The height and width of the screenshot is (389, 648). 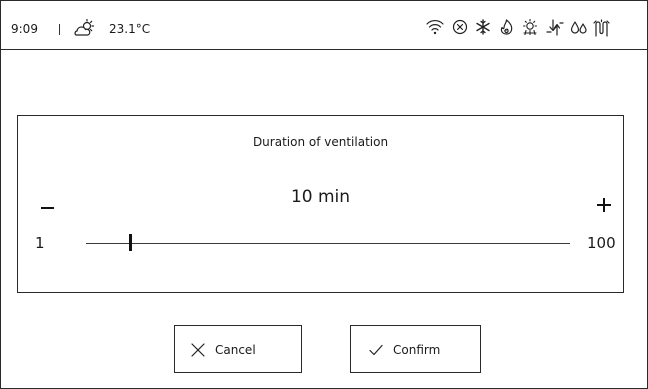 What do you see at coordinates (435, 27) in the screenshot?
I see `wifi-icon` at bounding box center [435, 27].